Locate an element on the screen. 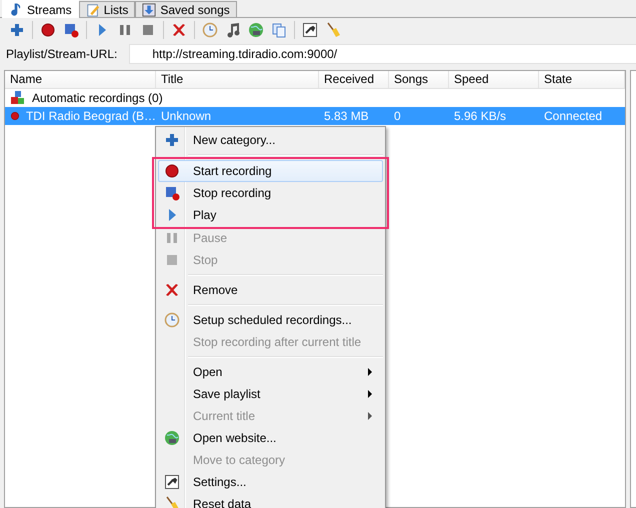 This screenshot has height=508, width=636. category-name: Automatic recordings (0) is located at coordinates (97, 98).